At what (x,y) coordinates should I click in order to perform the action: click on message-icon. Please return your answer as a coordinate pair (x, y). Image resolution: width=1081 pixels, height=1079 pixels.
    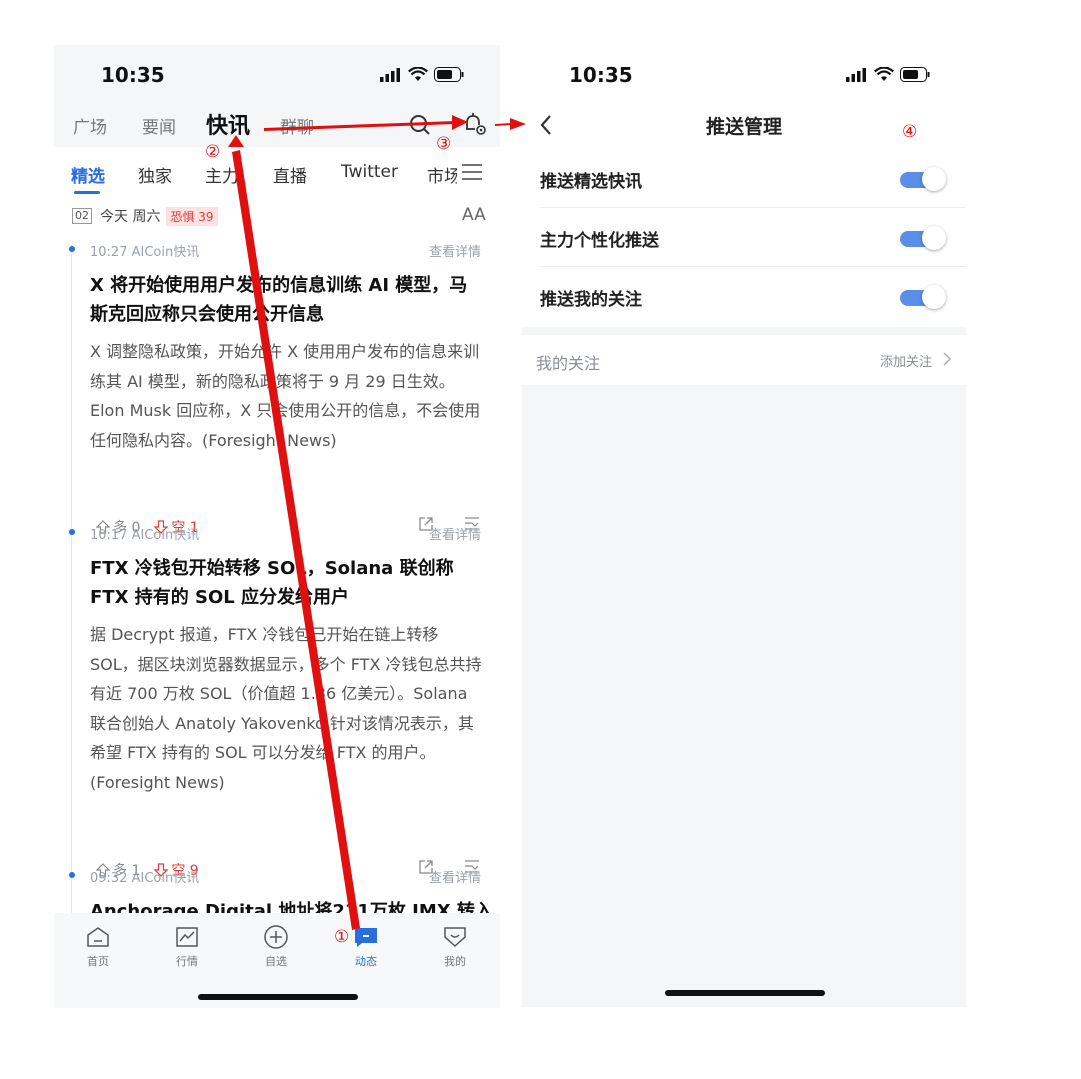
    Looking at the image, I should click on (366, 937).